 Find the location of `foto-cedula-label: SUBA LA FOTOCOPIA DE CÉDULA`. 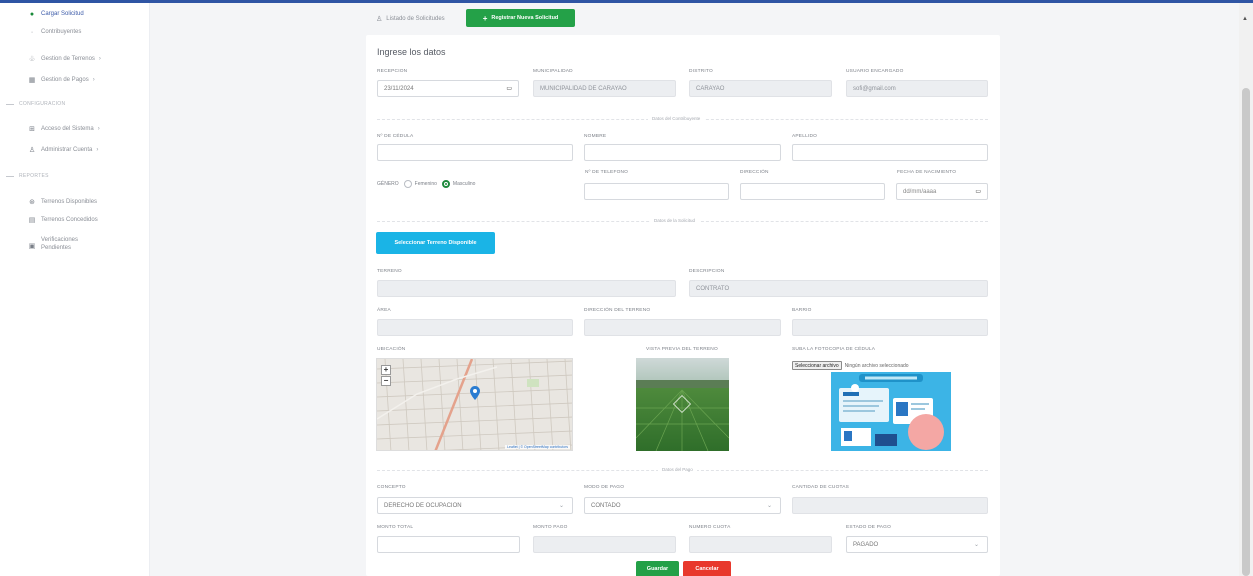

foto-cedula-label: SUBA LA FOTOCOPIA DE CÉDULA is located at coordinates (834, 349).